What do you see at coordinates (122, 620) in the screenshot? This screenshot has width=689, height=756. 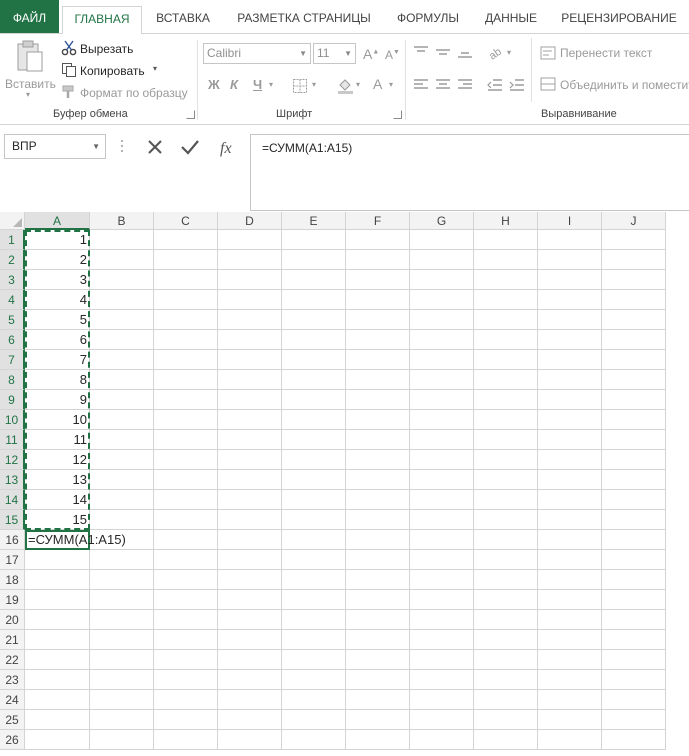 I see `cell-b20` at bounding box center [122, 620].